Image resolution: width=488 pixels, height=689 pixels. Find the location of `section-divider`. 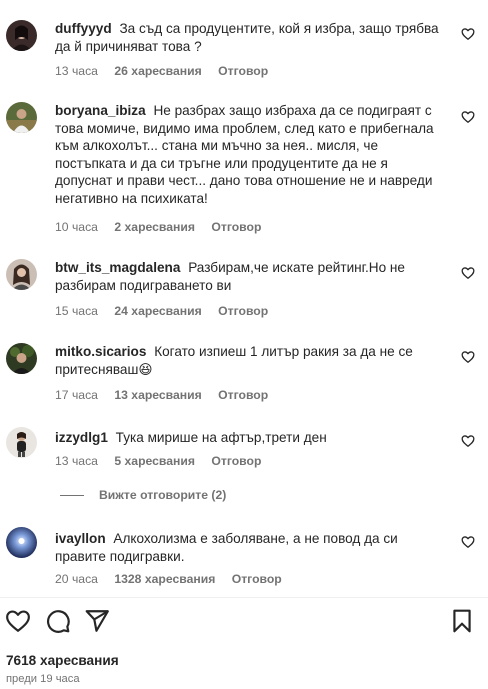

section-divider is located at coordinates (244, 597).